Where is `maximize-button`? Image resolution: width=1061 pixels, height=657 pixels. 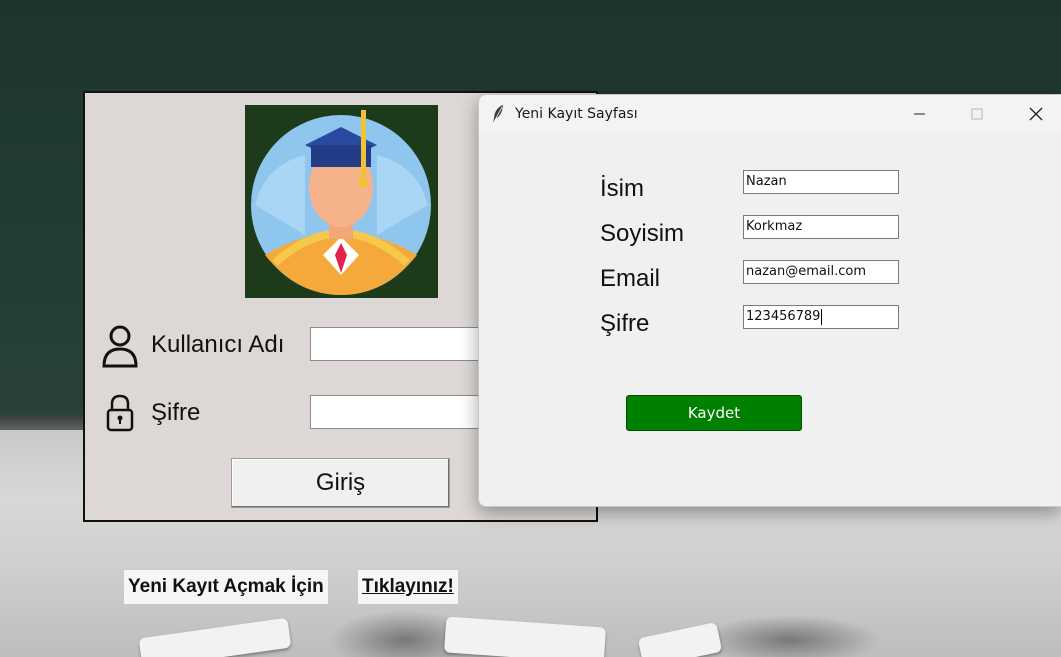
maximize-button is located at coordinates (977, 114).